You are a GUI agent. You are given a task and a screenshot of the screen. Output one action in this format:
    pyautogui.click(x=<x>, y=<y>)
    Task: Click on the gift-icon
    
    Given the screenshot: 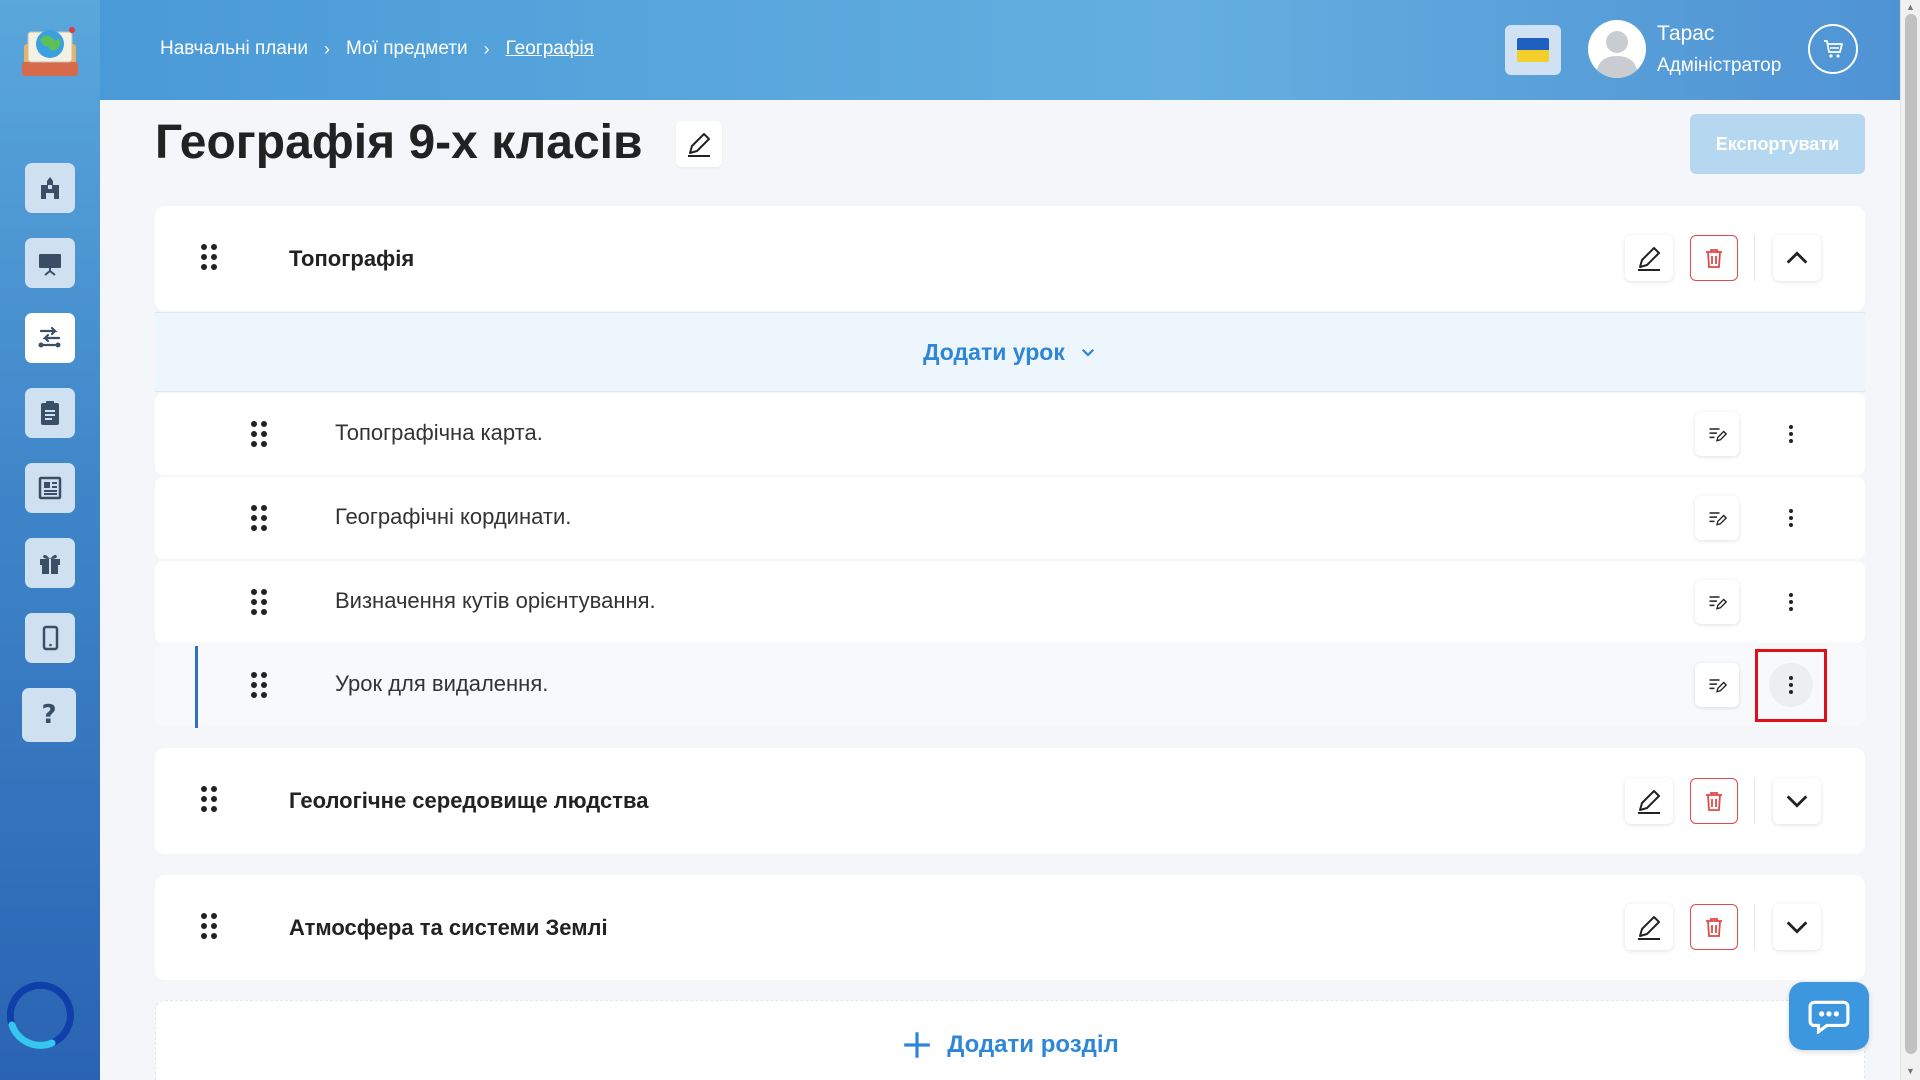 What is the action you would take?
    pyautogui.click(x=50, y=564)
    